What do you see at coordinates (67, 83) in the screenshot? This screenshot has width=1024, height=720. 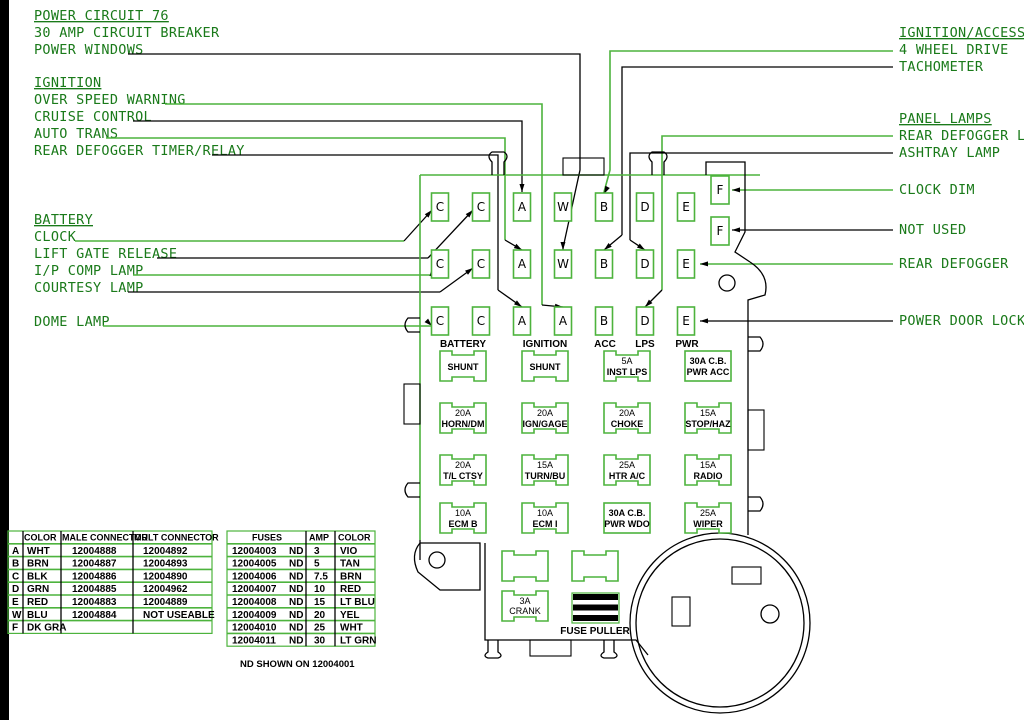 I see `group-heading: IGNITION` at bounding box center [67, 83].